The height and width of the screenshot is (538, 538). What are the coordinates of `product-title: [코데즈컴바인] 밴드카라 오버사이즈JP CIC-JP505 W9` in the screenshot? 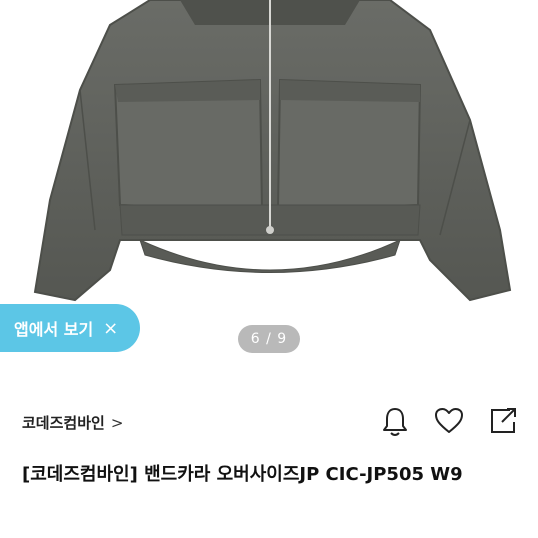 It's located at (242, 474).